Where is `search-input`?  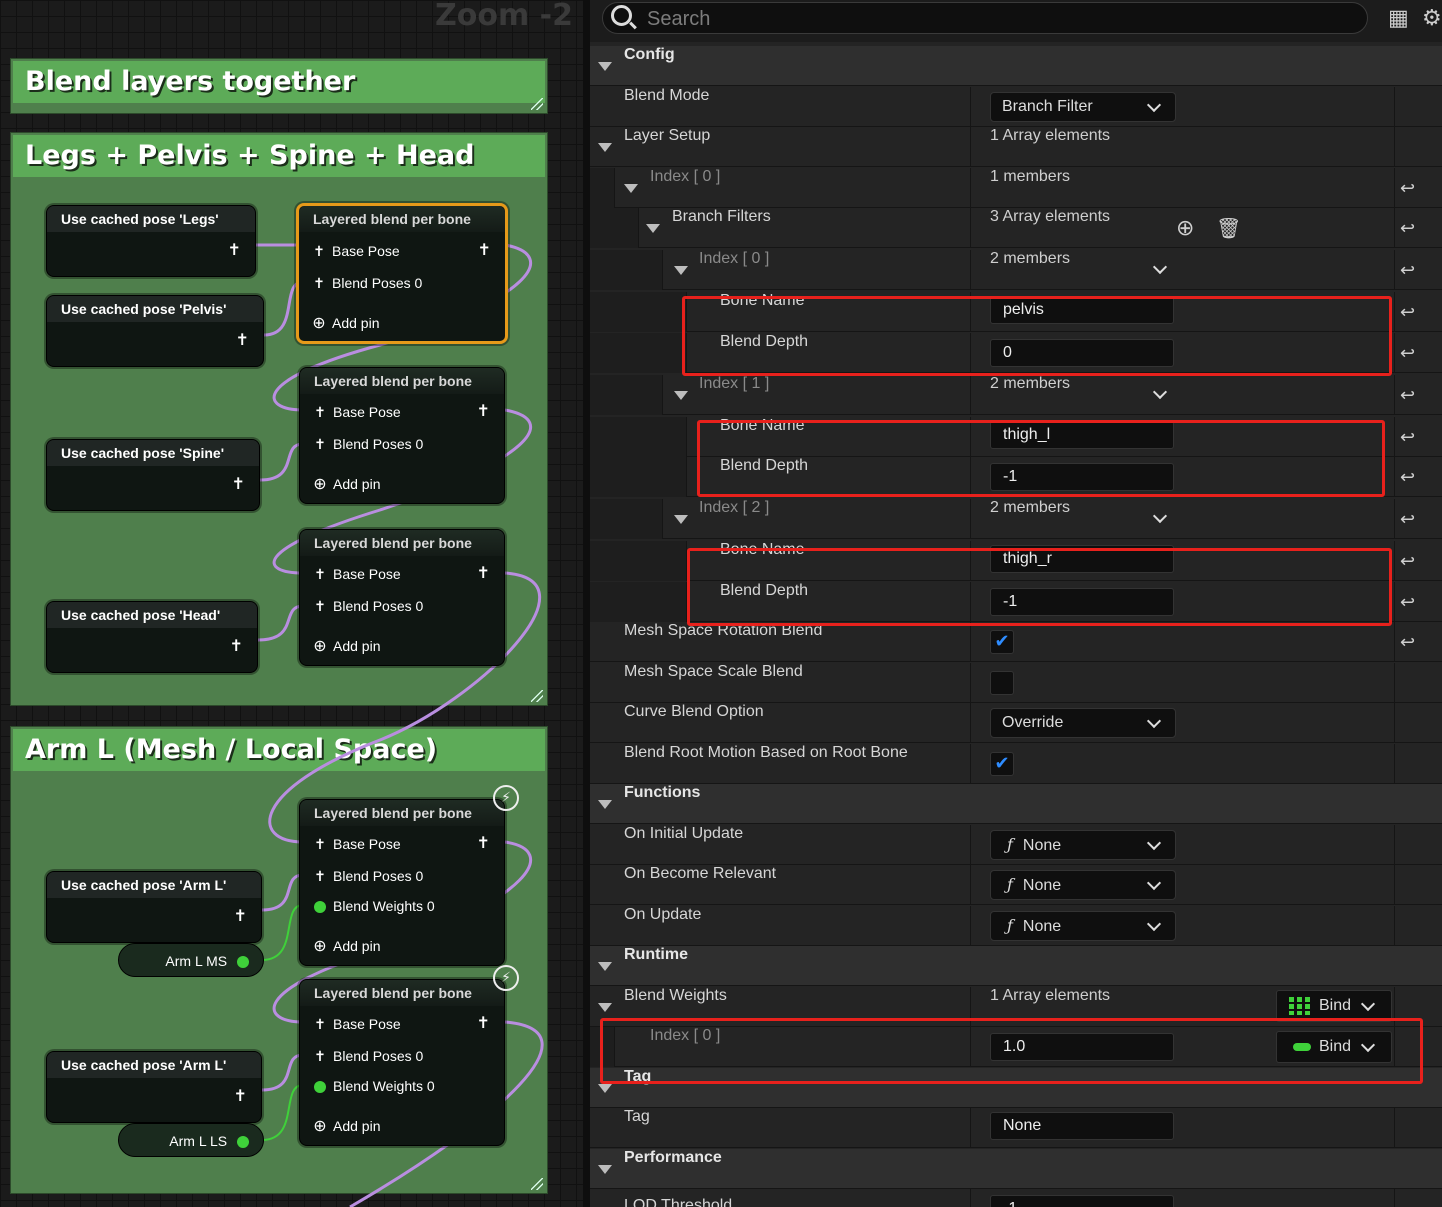
search-input is located at coordinates (987, 19).